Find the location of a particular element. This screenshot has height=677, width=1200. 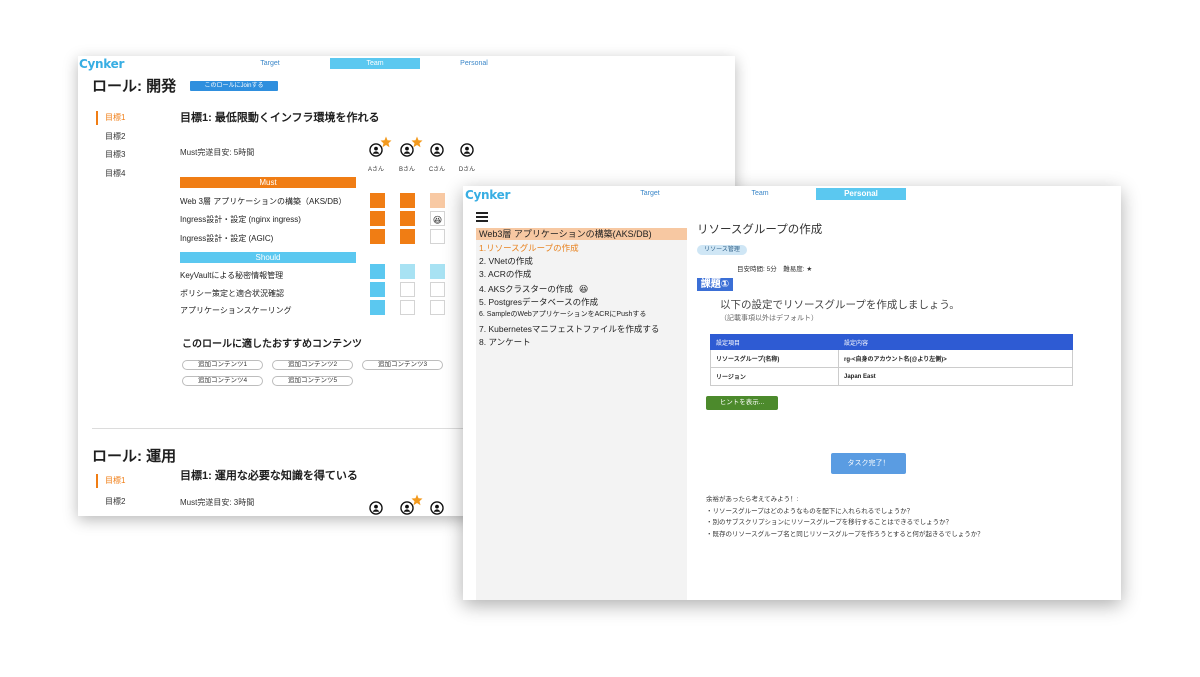

sidebar-step: 2. VNetの作成 is located at coordinates (506, 261).